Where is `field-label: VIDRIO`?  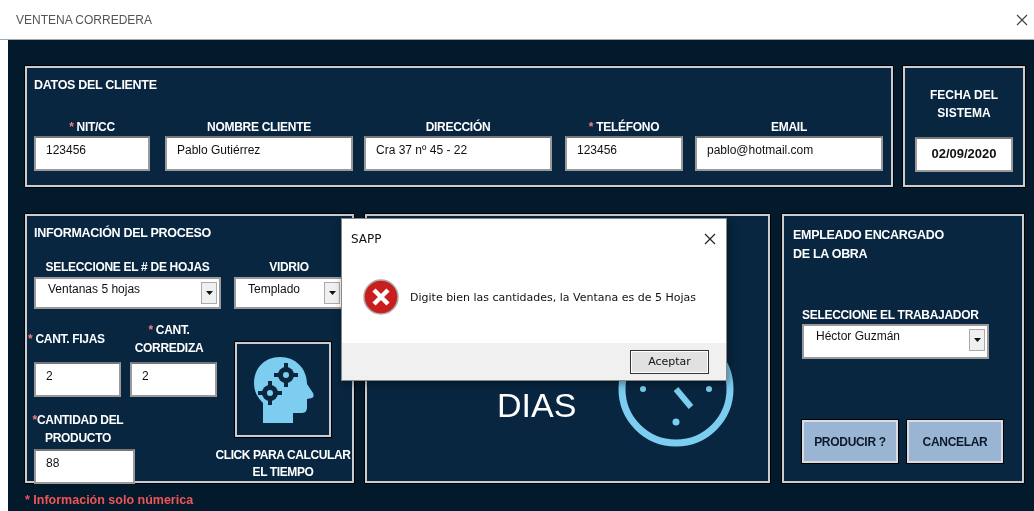
field-label: VIDRIO is located at coordinates (289, 267).